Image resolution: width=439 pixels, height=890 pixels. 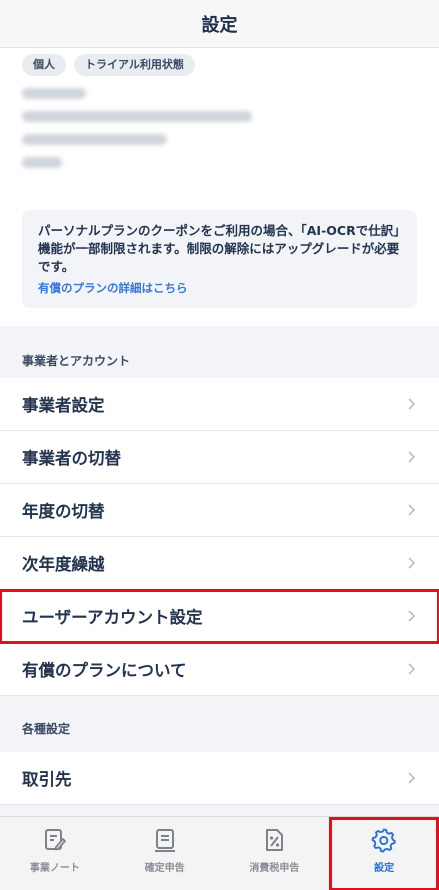 I want to click on menu-item-label: 取引先, so click(x=47, y=779).